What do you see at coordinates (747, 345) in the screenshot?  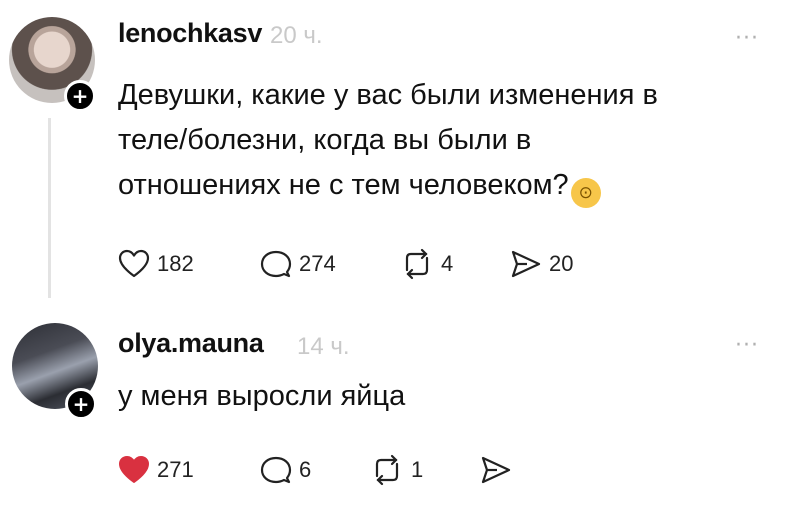 I see `more-options-icon: ···` at bounding box center [747, 345].